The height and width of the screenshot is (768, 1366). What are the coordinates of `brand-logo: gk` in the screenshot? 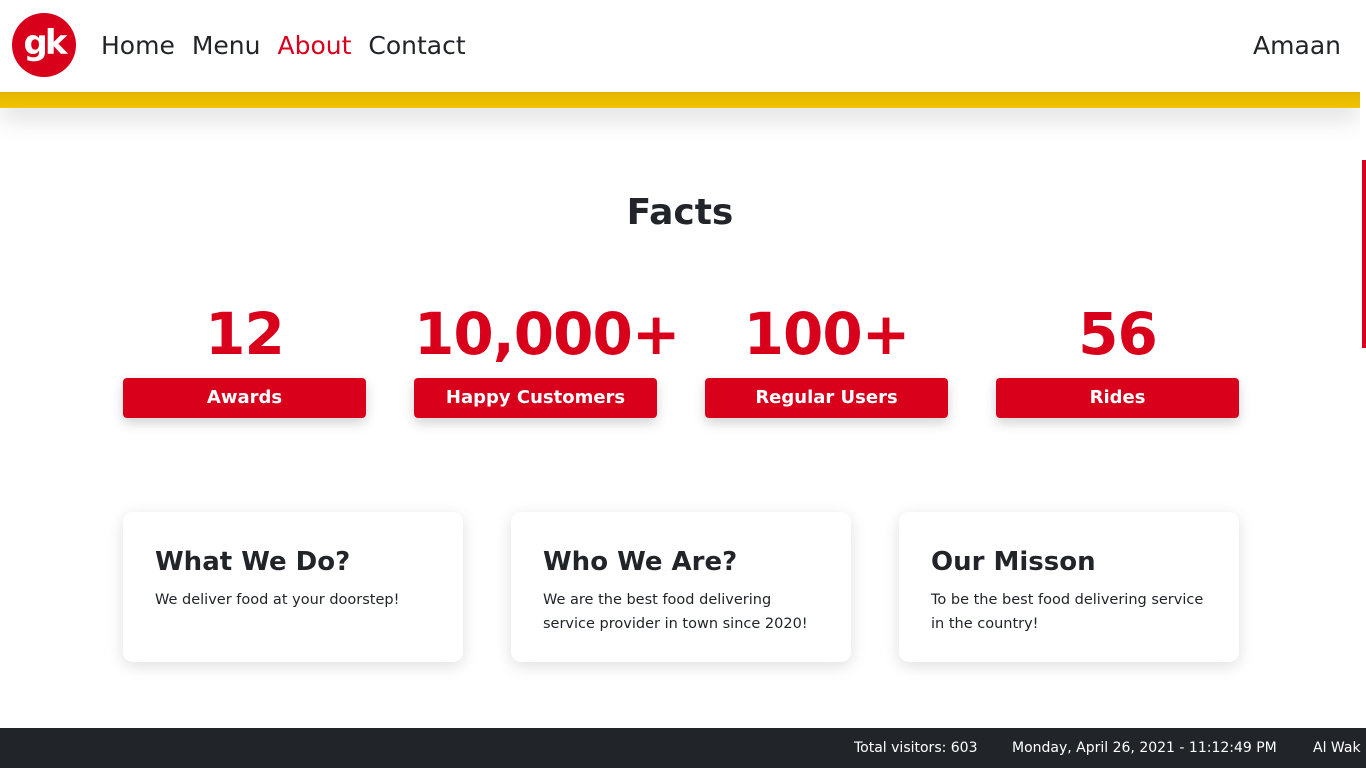 It's located at (44, 45).